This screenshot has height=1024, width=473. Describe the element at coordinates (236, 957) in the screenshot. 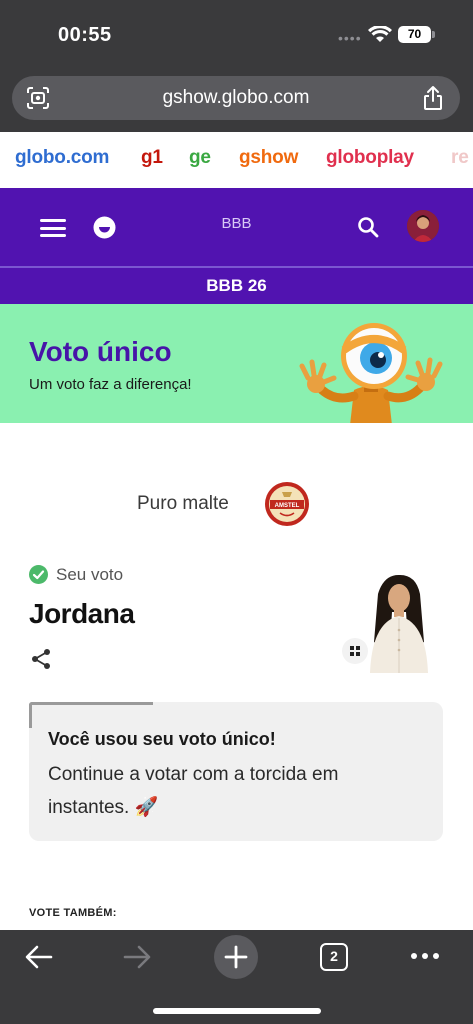

I see `new-tab-button` at that location.